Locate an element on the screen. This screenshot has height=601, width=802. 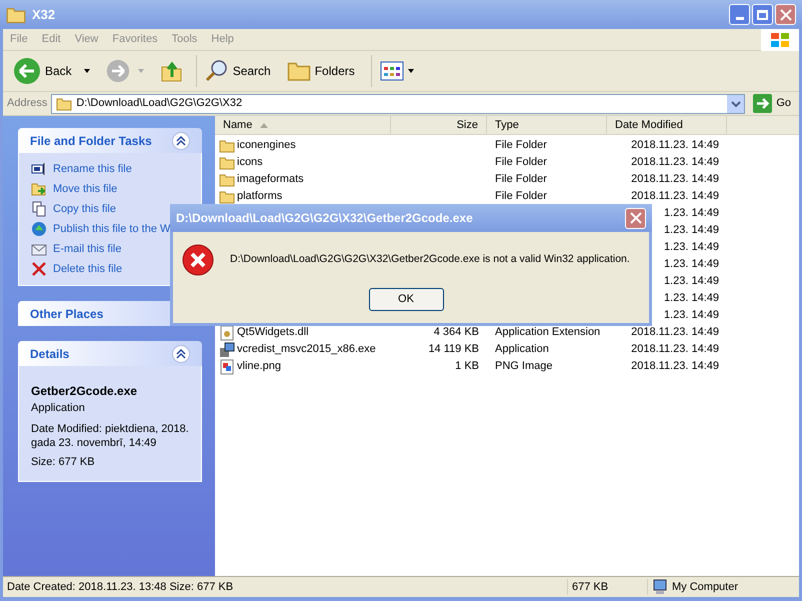
size-cell-text: 14 119 KB is located at coordinates (453, 350).